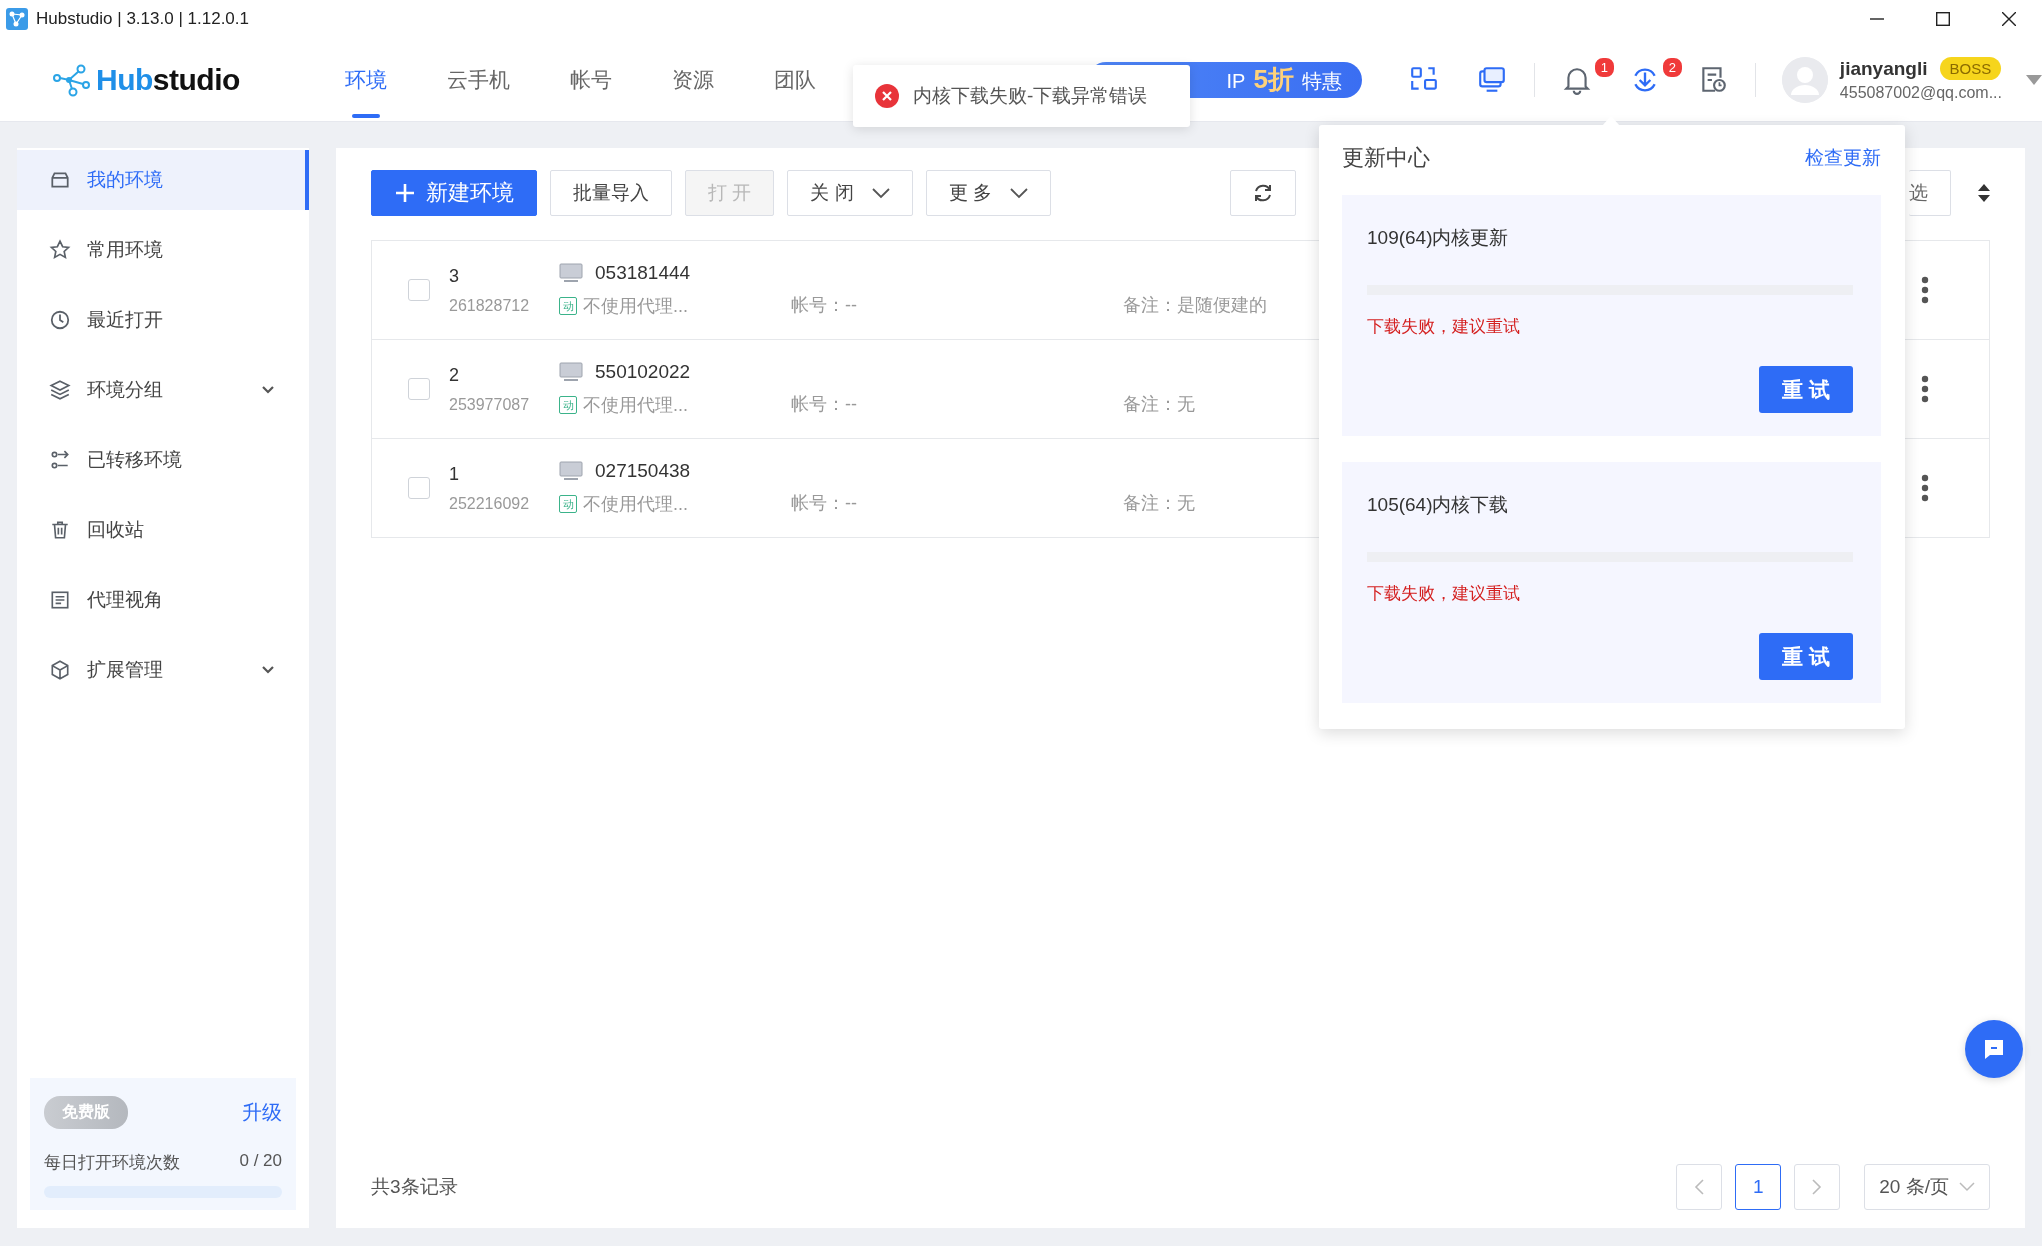  I want to click on record-count: 共3条记录, so click(415, 1187).